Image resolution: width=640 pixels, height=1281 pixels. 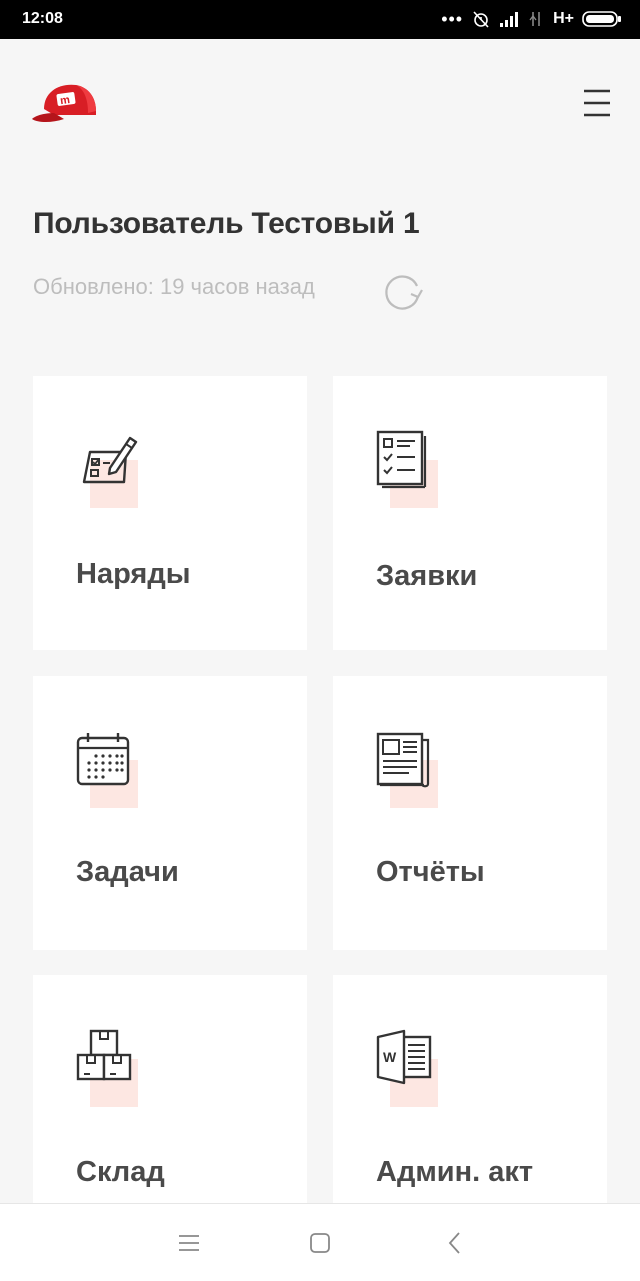 I want to click on signal-icon, so click(x=509, y=19).